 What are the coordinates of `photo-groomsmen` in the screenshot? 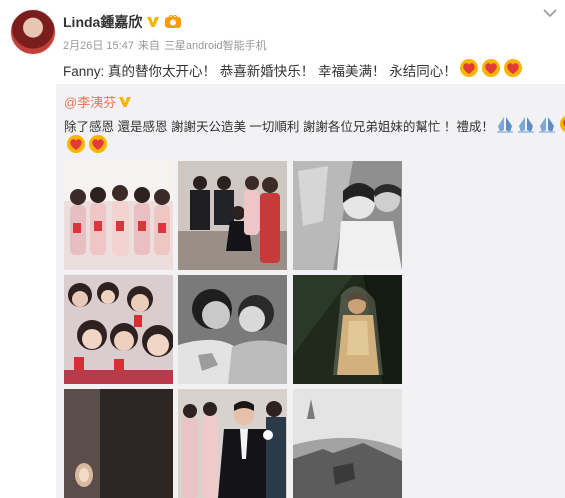 It's located at (232, 443).